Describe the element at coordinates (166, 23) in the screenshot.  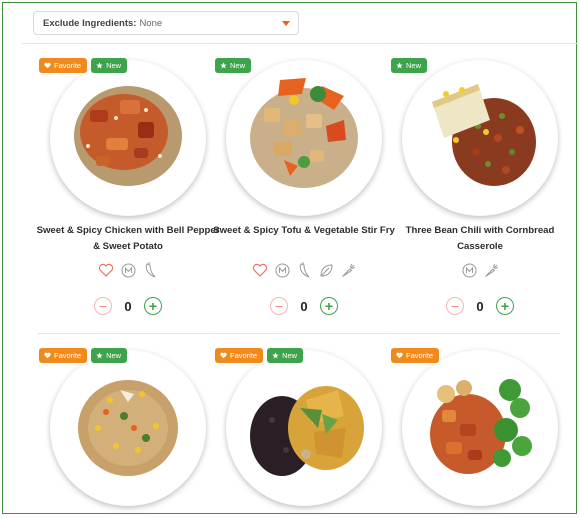
I see `exclude-ingredients-dropdown: Exclude Ingredients: None` at that location.